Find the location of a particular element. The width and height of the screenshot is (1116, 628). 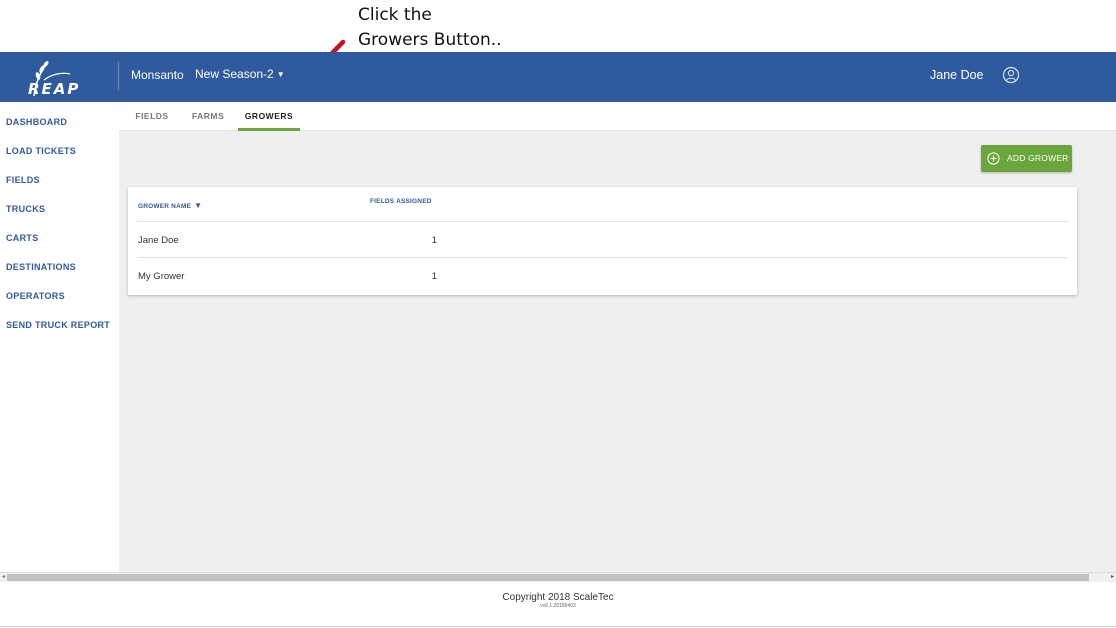

horizontal-scrollbar: ◂ ▸ is located at coordinates (558, 577).